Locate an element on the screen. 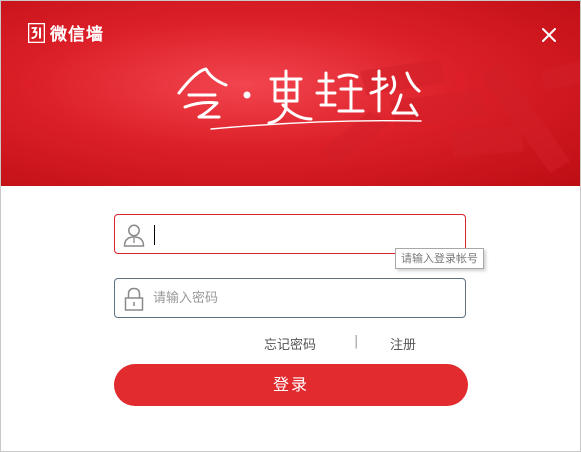 The image size is (581, 452). login-button: 登录 is located at coordinates (291, 385).